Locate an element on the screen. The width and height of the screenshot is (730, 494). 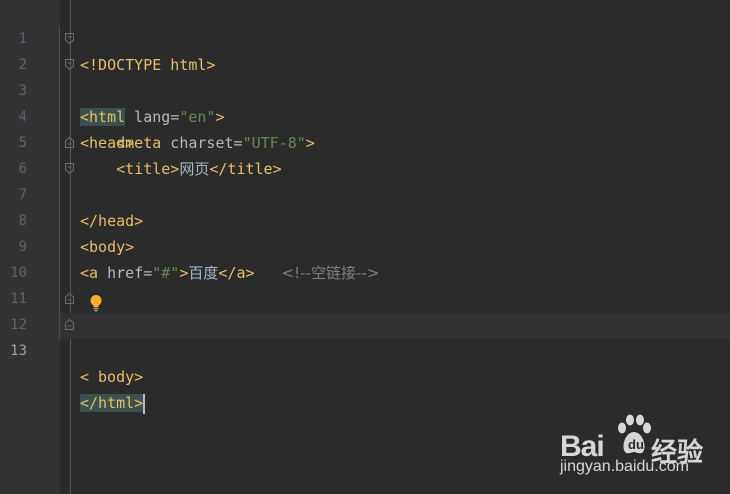
line-content: < body> is located at coordinates (111, 377).